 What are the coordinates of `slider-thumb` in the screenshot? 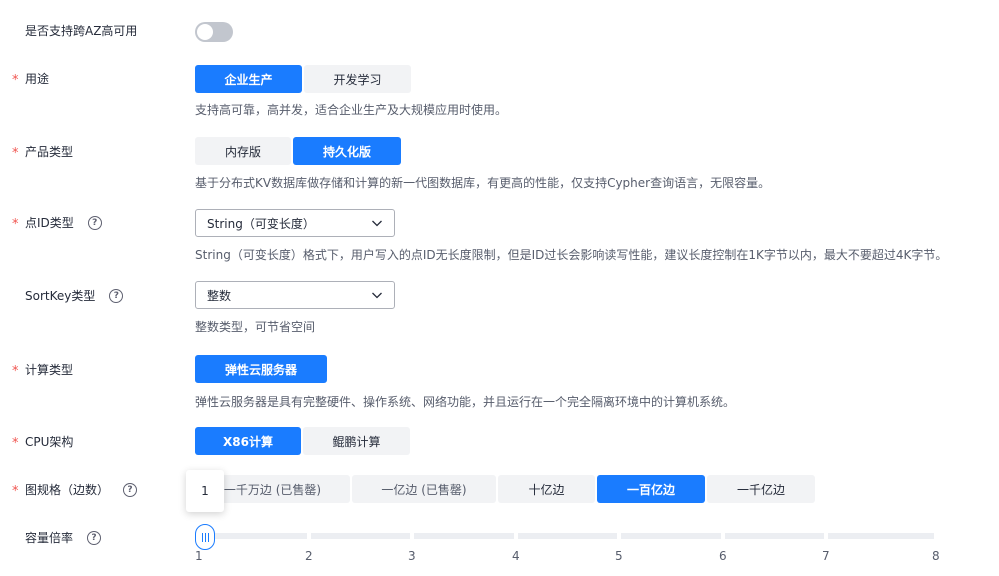 It's located at (205, 537).